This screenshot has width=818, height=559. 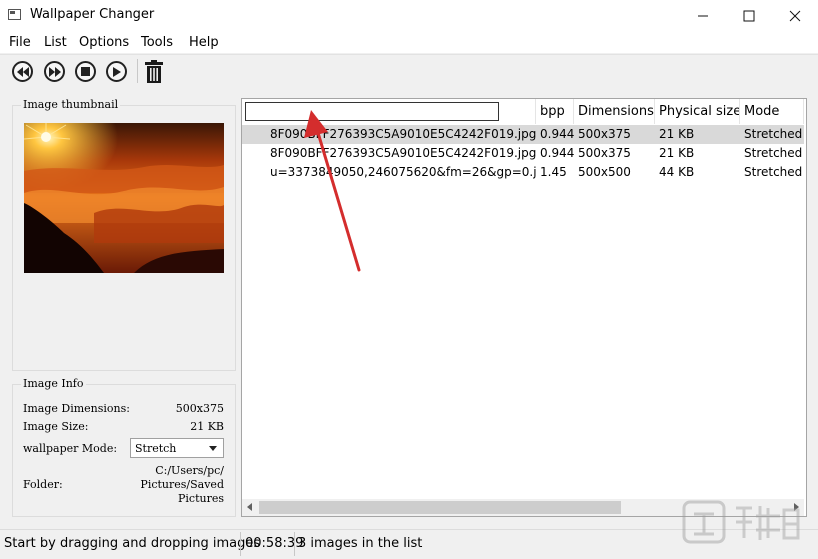 I want to click on row-physical-size: 44 KB, so click(x=677, y=172).